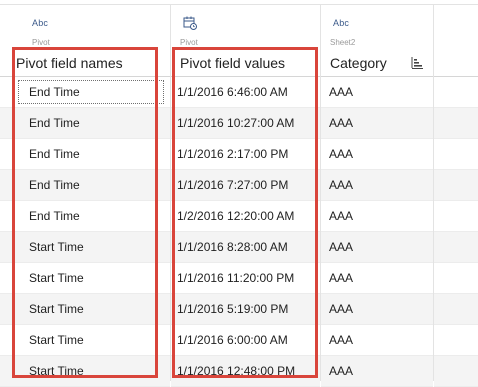  What do you see at coordinates (343, 42) in the screenshot?
I see `column-source: Sheet2` at bounding box center [343, 42].